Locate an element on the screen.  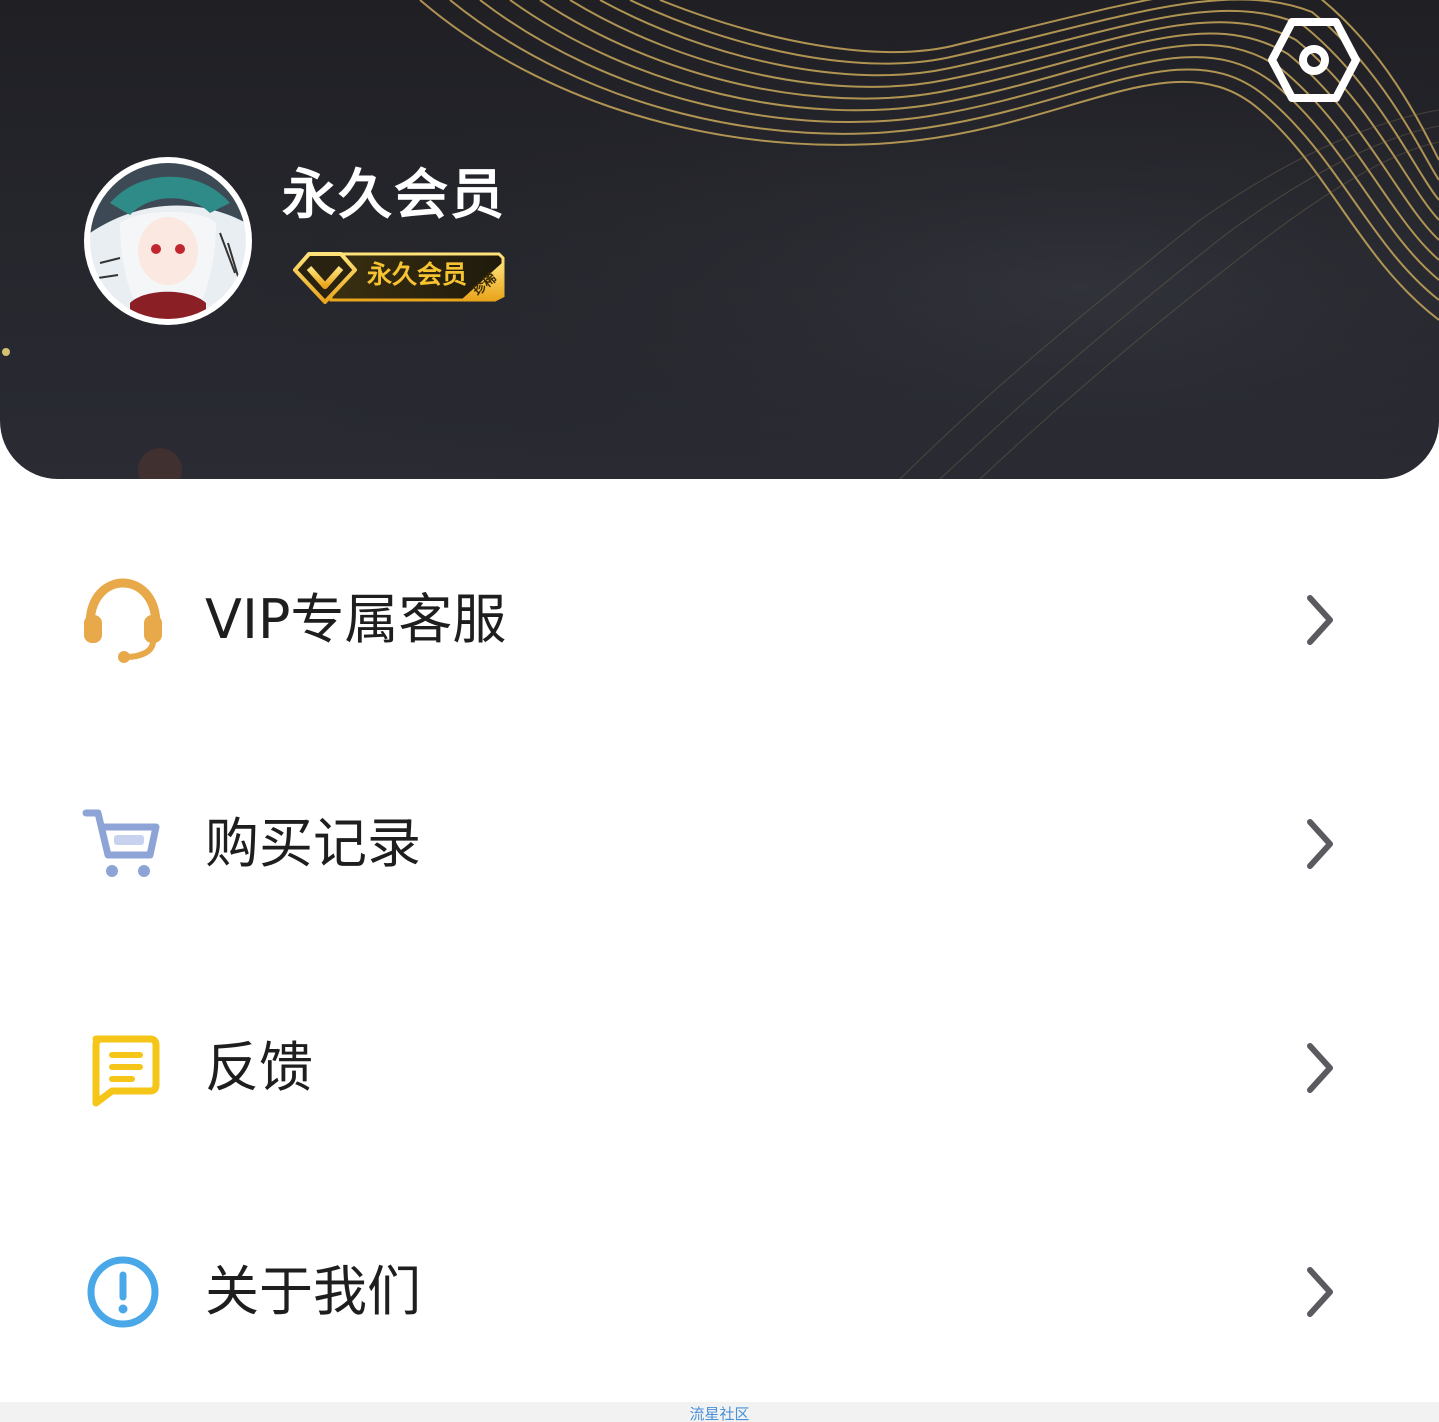
menu-item-feedback: 反馈 is located at coordinates (719, 1068).